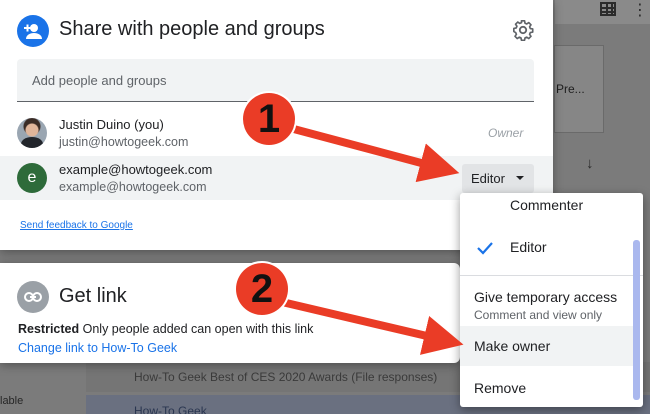 The image size is (650, 414). What do you see at coordinates (640, 10) in the screenshot?
I see `more-vert-icon: ⋮` at bounding box center [640, 10].